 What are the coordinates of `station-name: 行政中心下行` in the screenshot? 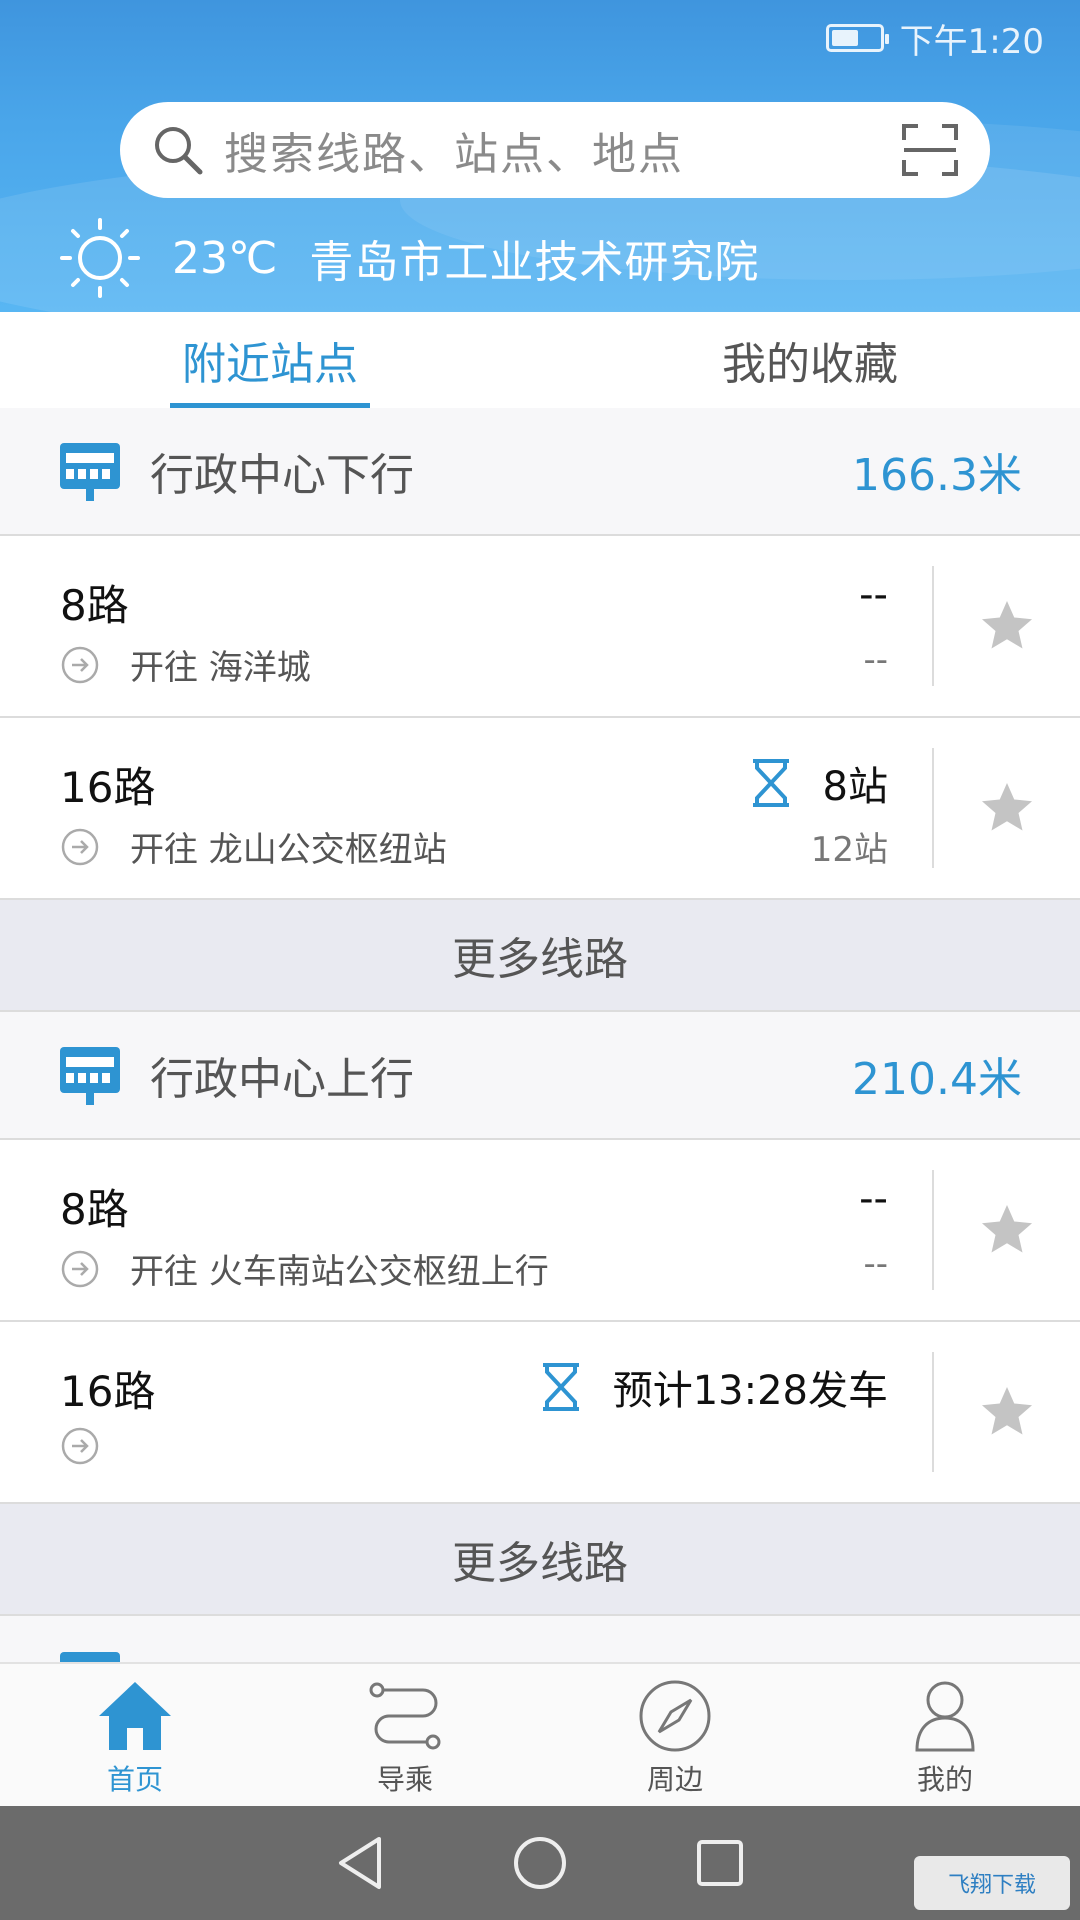 It's located at (282, 475).